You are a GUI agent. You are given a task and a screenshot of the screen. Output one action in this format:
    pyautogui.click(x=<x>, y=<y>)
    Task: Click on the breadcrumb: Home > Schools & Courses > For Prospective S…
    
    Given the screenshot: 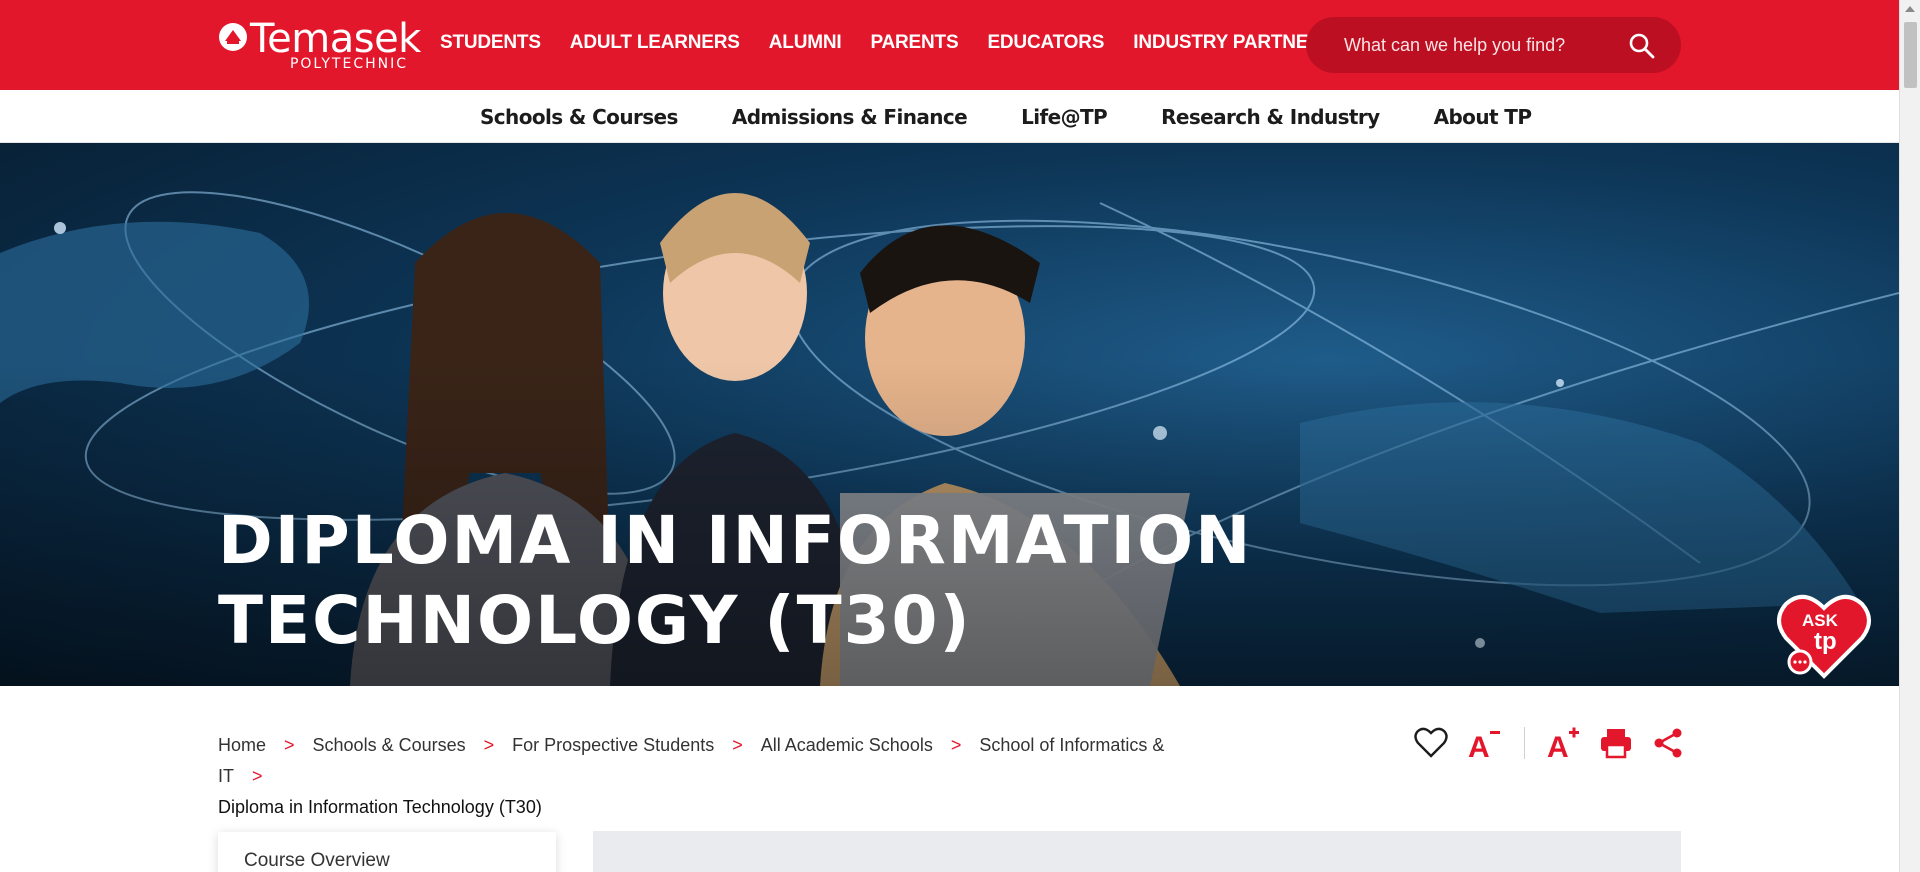 What is the action you would take?
    pyautogui.click(x=708, y=776)
    